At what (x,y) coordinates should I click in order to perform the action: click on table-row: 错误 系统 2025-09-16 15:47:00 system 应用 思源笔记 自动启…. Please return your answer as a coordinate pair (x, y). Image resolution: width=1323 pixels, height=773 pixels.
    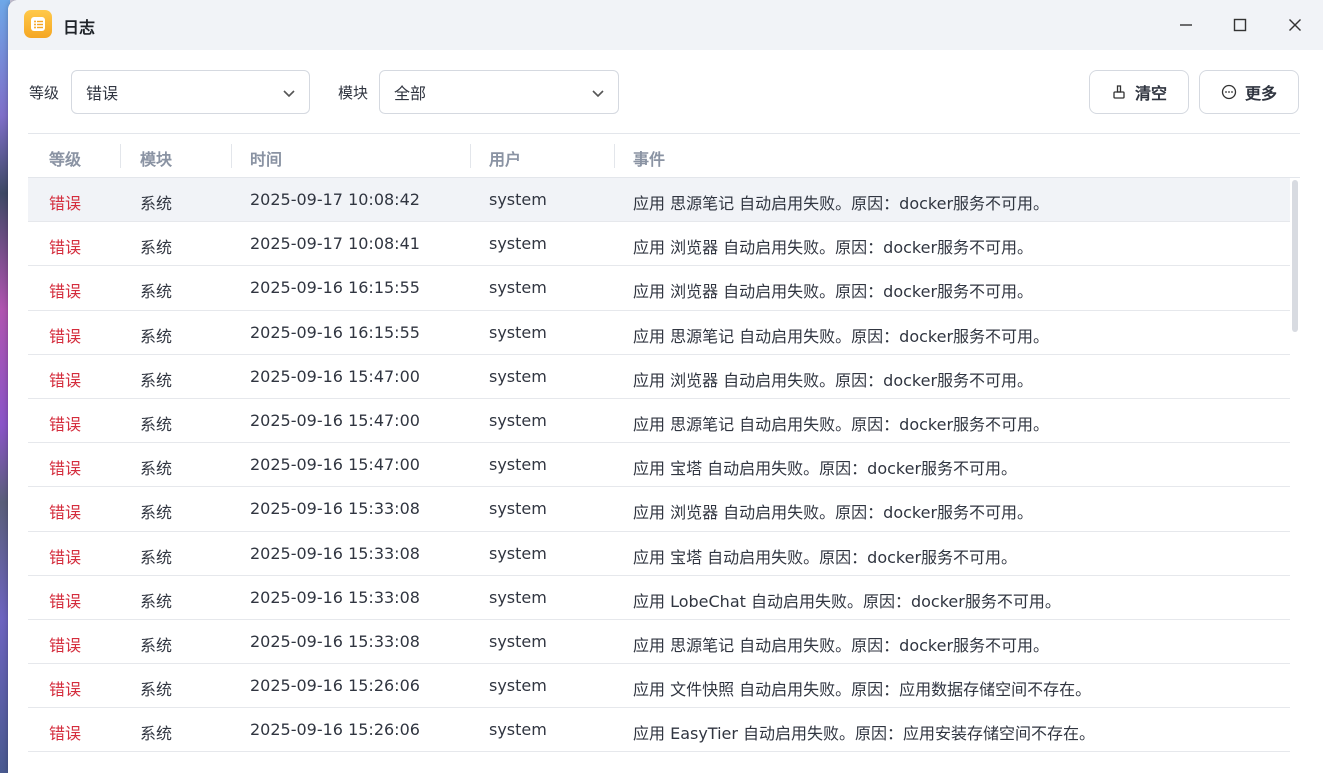
    Looking at the image, I should click on (659, 421).